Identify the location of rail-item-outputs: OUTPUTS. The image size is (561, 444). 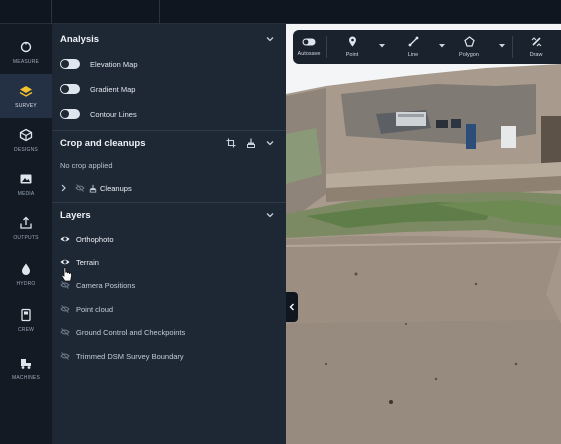
(26, 228).